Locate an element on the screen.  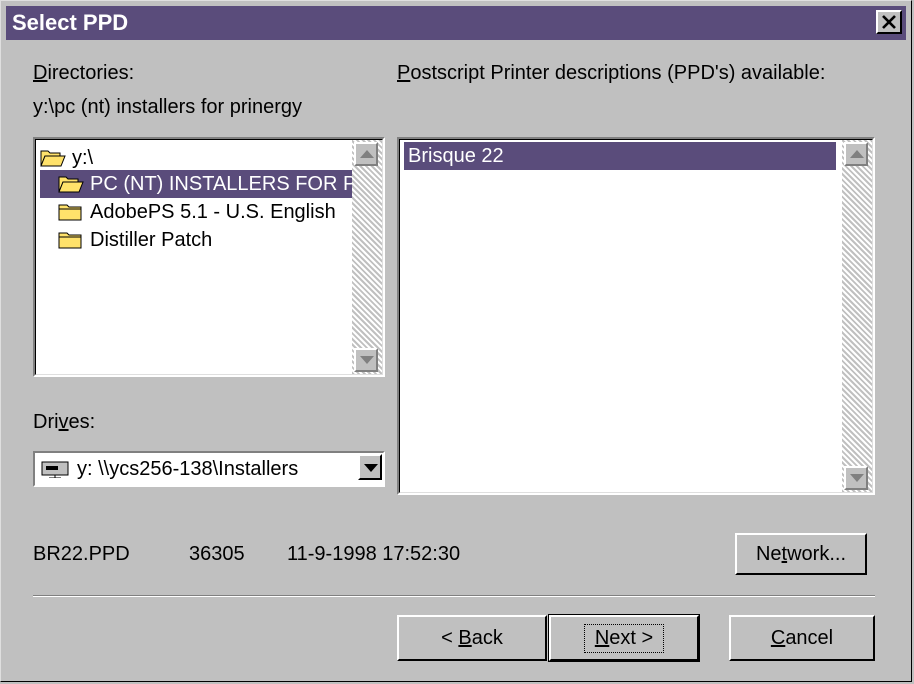
cancel-button: Cancel is located at coordinates (802, 638).